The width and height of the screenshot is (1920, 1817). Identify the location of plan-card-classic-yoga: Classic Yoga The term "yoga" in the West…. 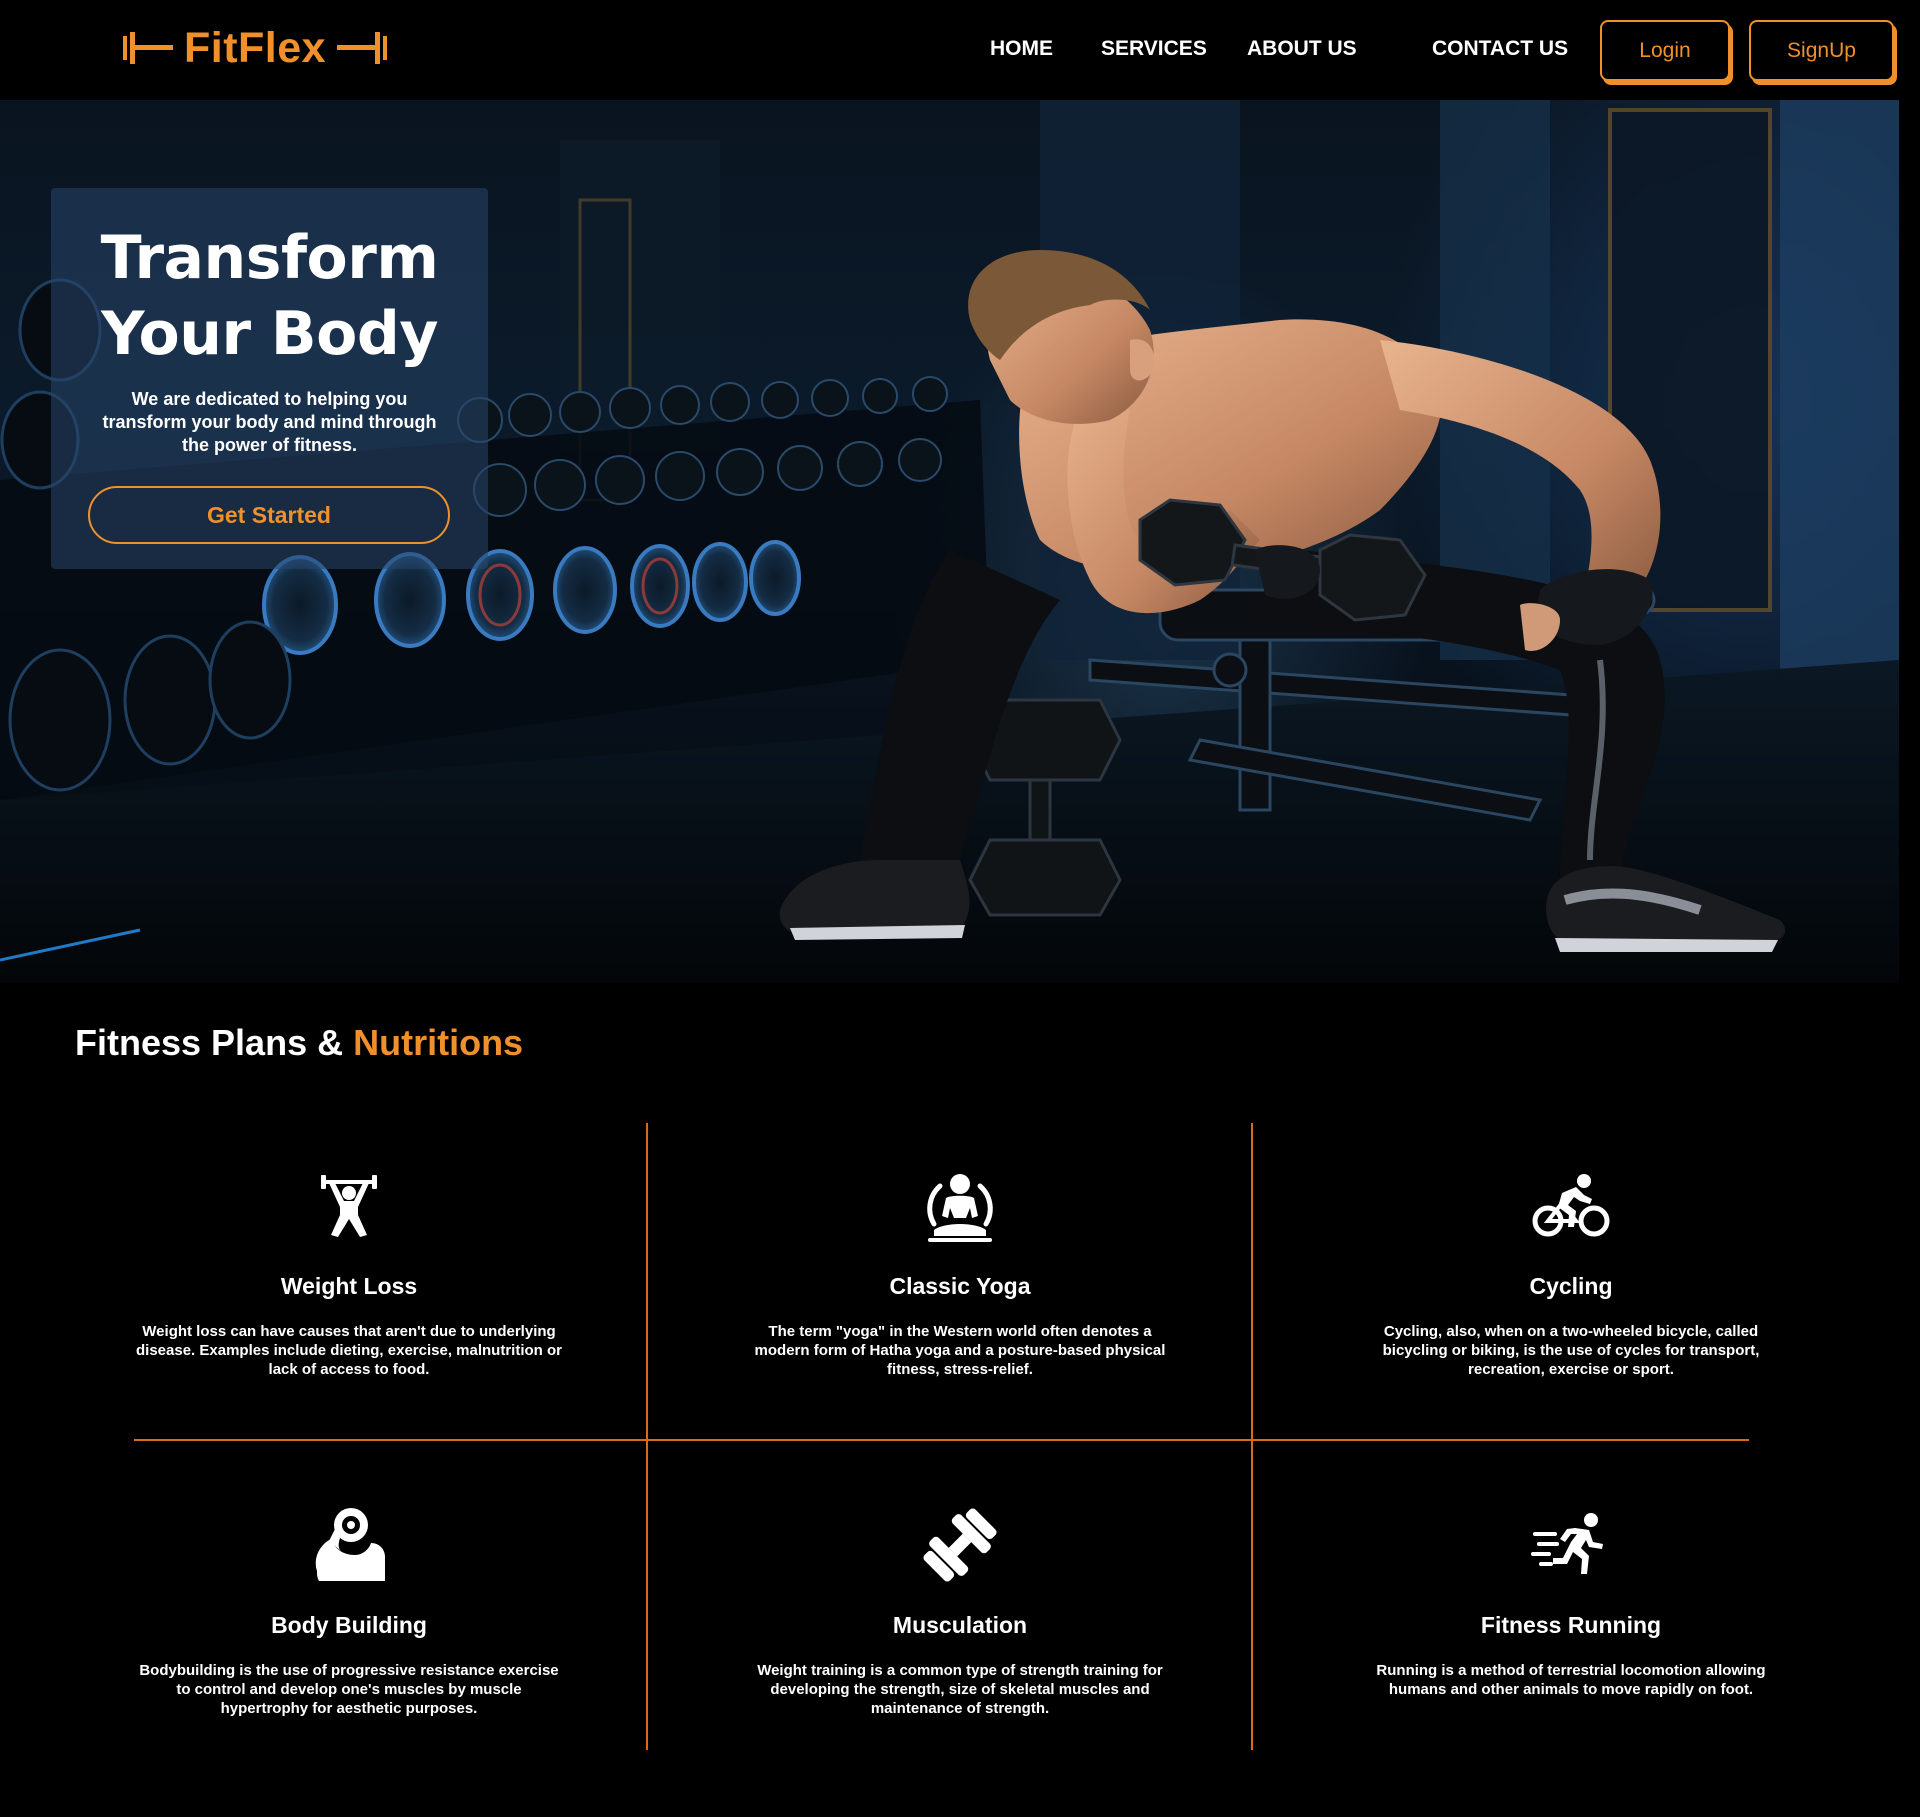
(960, 1271).